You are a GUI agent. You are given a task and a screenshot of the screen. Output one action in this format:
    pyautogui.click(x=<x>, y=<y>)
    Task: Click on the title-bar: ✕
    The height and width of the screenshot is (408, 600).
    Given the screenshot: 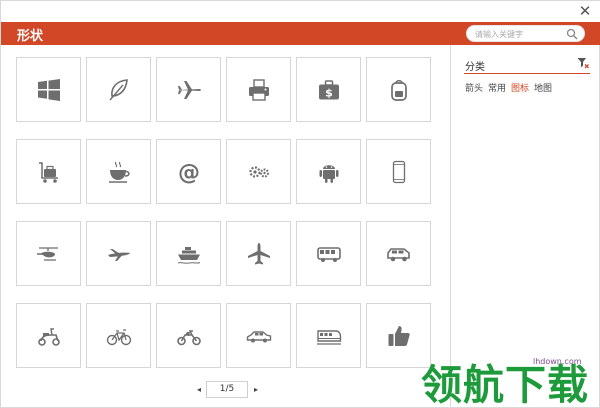 What is the action you would take?
    pyautogui.click(x=300, y=11)
    